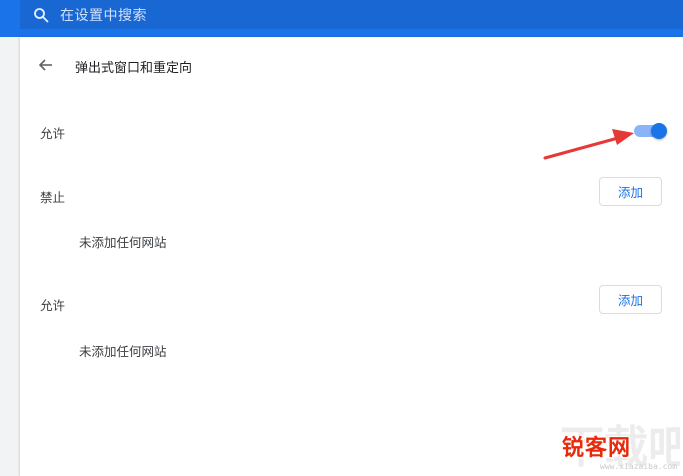 The height and width of the screenshot is (476, 683). I want to click on allow-popups-toggle, so click(651, 131).